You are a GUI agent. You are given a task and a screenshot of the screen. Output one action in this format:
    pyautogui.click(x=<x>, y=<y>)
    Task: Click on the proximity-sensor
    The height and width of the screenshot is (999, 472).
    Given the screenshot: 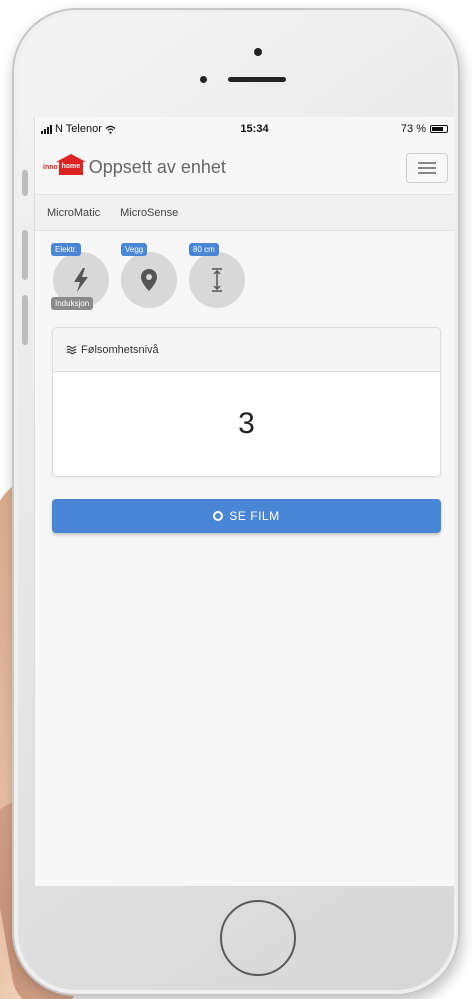 What is the action you would take?
    pyautogui.click(x=203, y=79)
    